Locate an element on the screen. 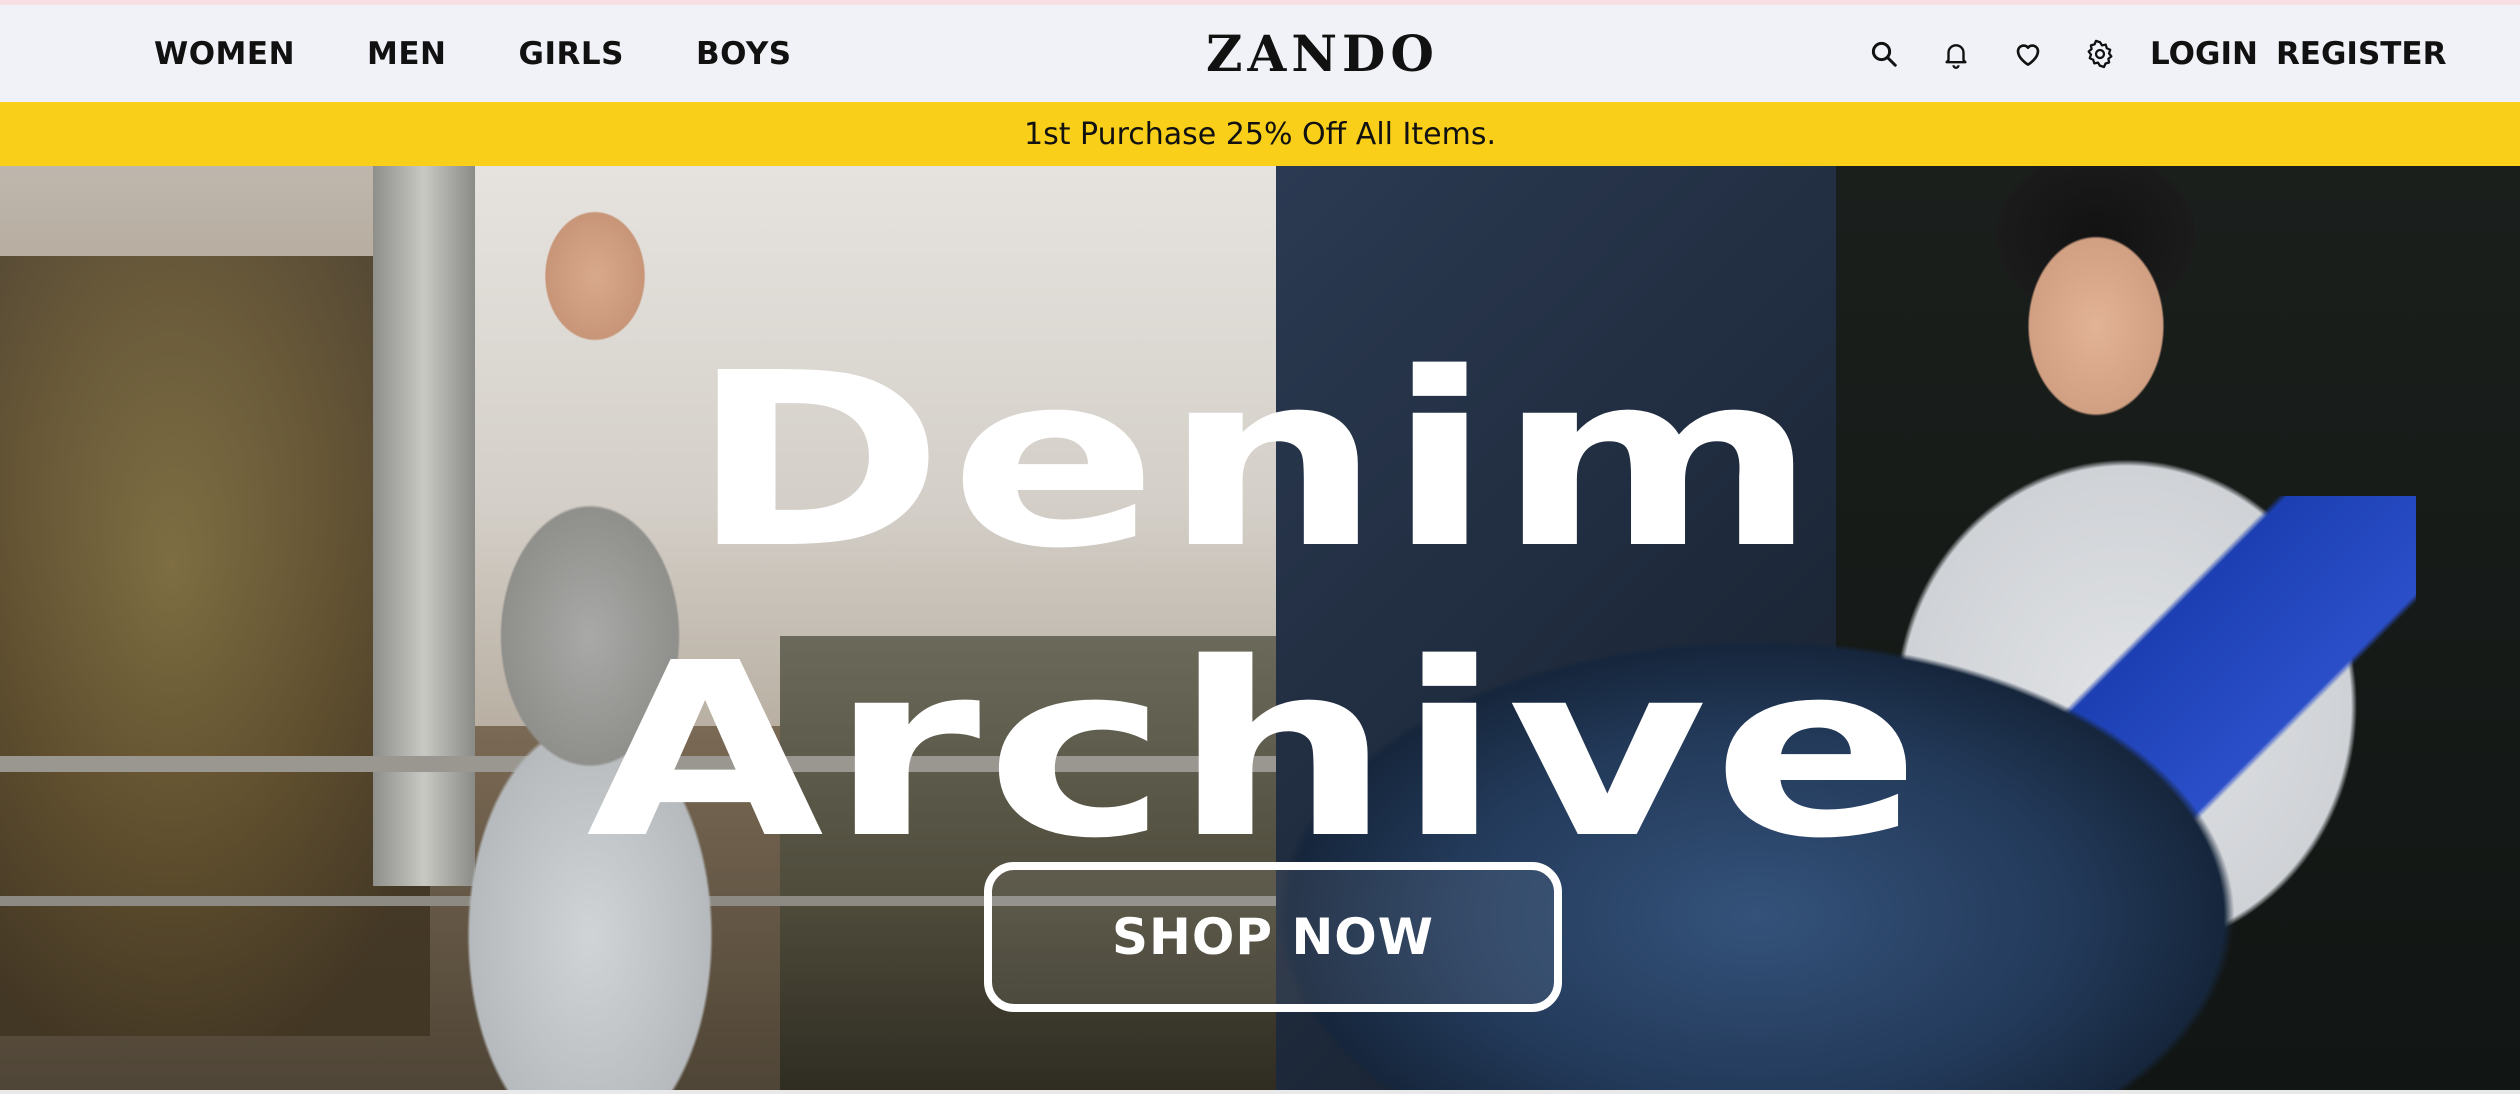  nav-men: MEN is located at coordinates (406, 54).